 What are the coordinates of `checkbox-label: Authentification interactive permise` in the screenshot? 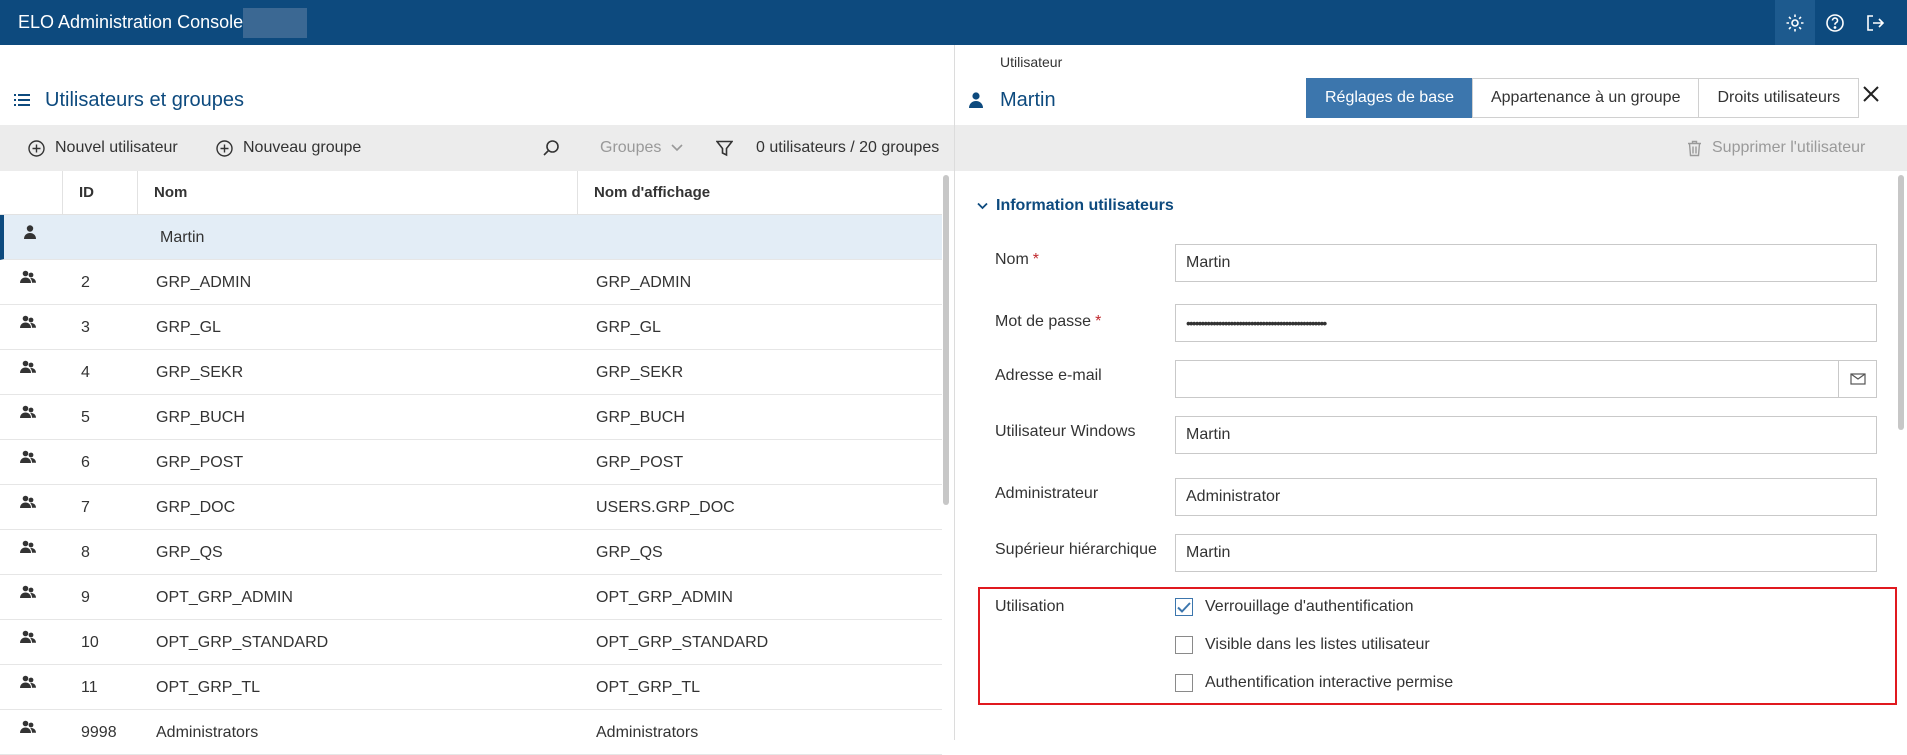 It's located at (1329, 682).